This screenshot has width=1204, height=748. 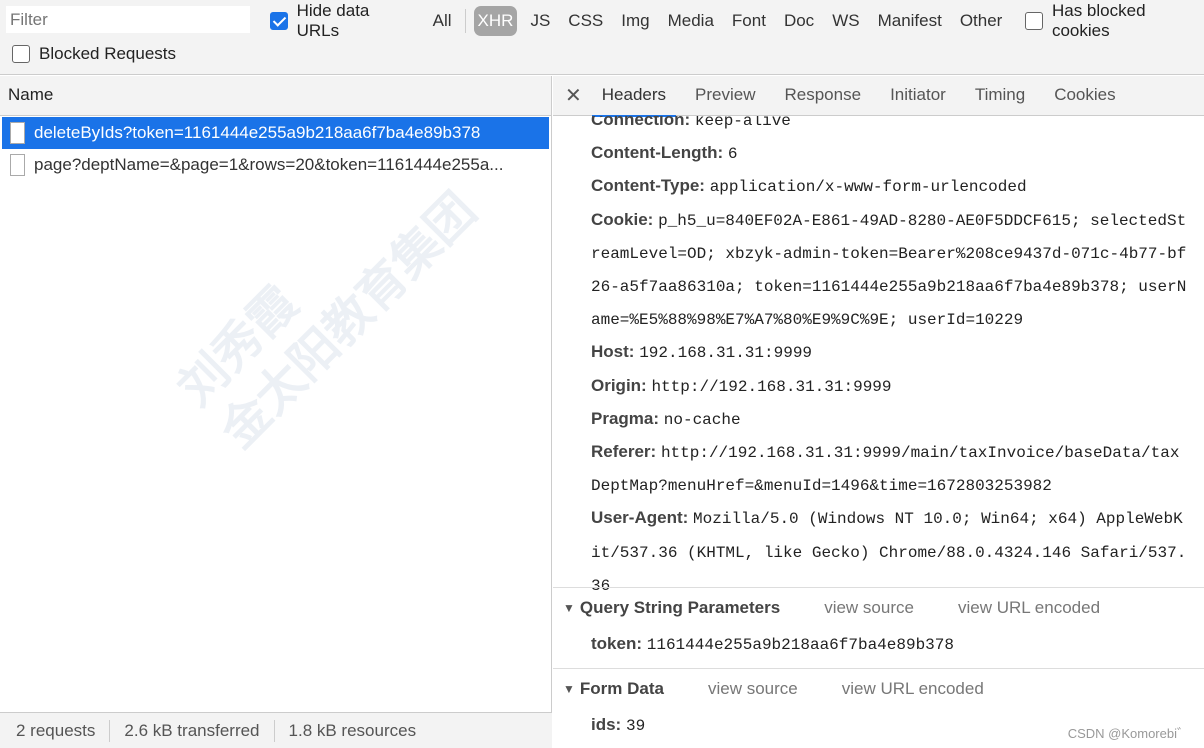 What do you see at coordinates (641, 122) in the screenshot?
I see `header-name: Connection:` at bounding box center [641, 122].